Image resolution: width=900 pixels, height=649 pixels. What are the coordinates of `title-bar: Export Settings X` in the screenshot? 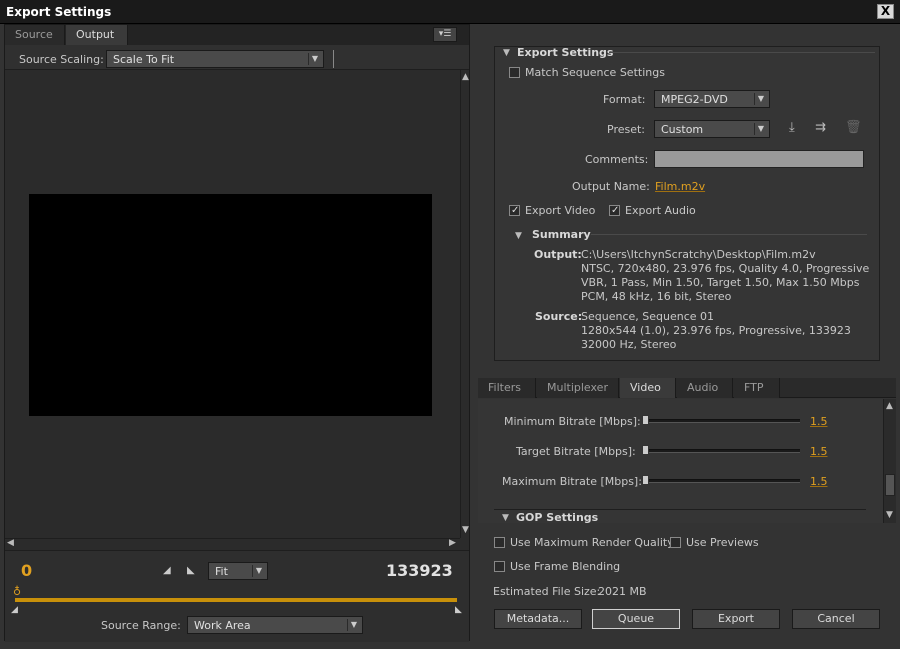 It's located at (450, 12).